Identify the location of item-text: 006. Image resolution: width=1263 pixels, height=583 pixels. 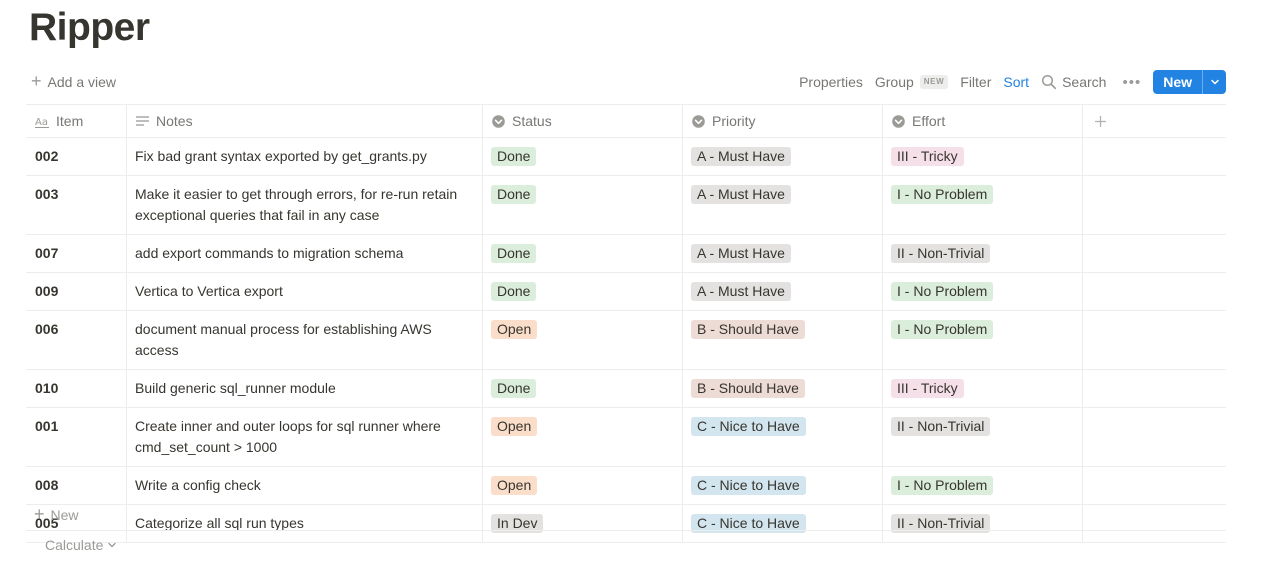
(47, 329).